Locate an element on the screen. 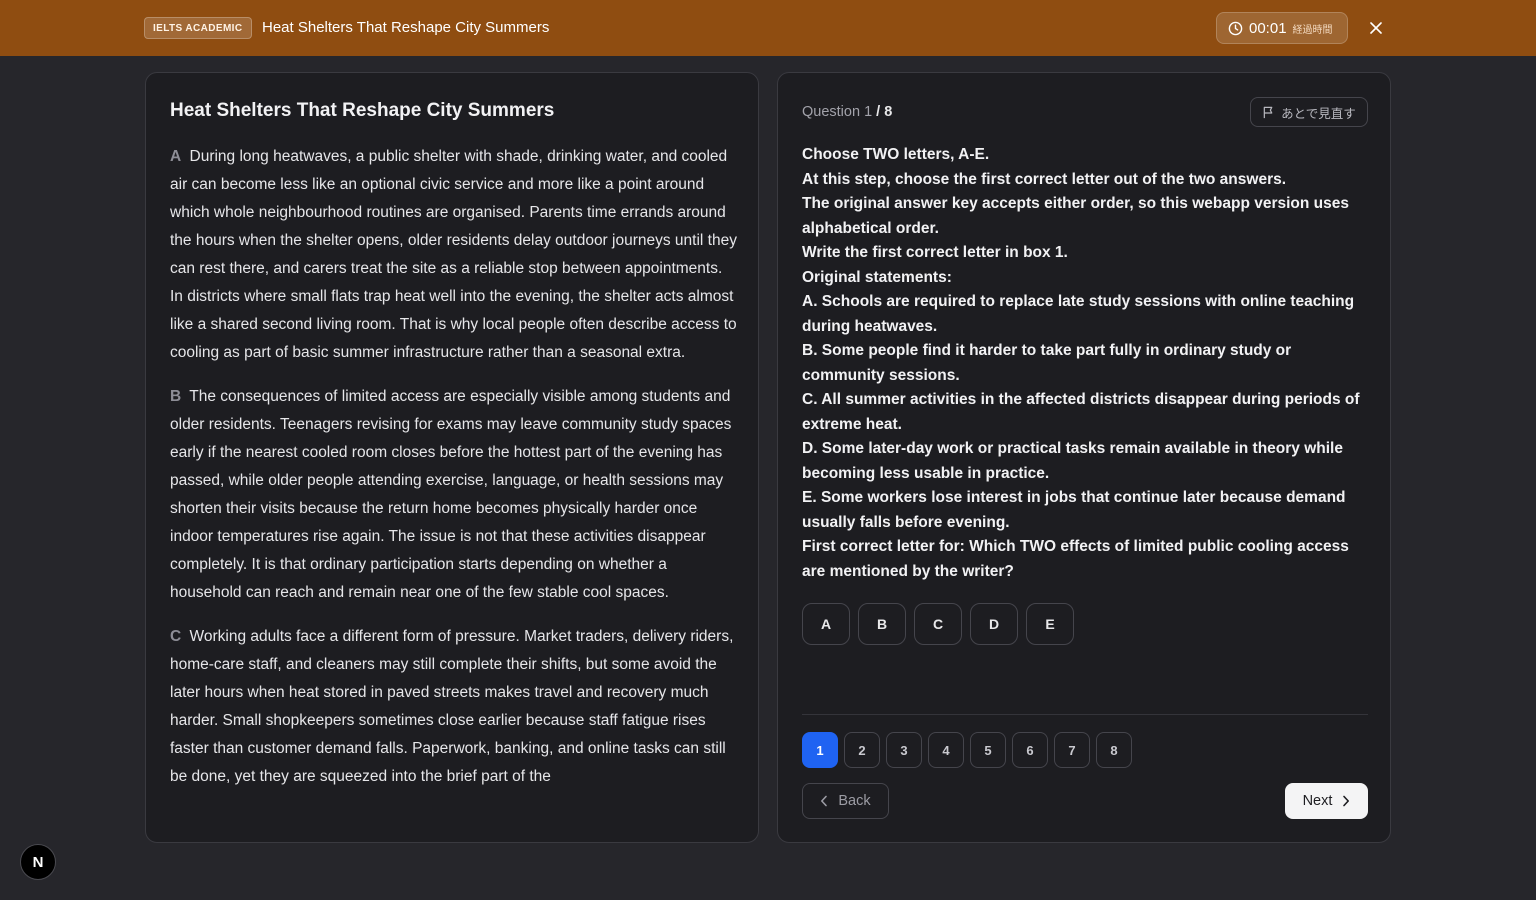 This screenshot has height=900, width=1536. review-later-label: あとで見直す is located at coordinates (1318, 113).